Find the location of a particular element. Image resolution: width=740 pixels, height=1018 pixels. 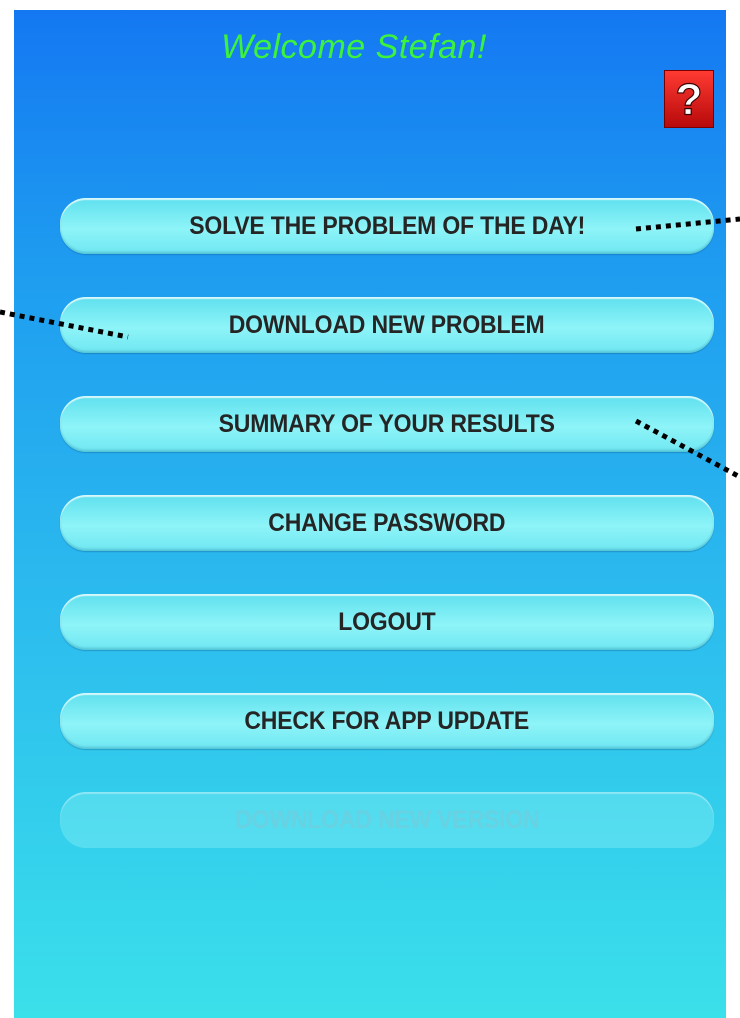

question-mark-icon: ? is located at coordinates (689, 100).